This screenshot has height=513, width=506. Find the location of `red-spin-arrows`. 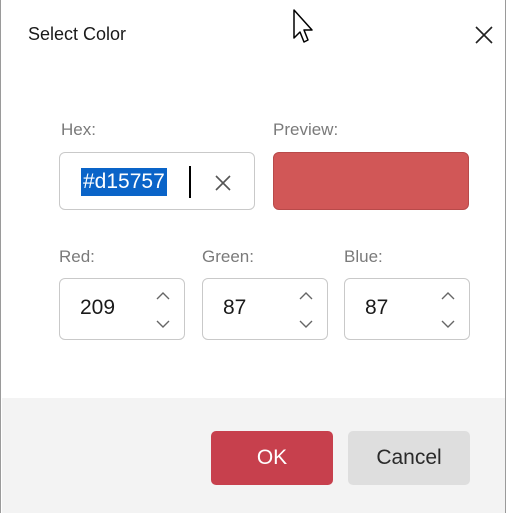

red-spin-arrows is located at coordinates (163, 310).